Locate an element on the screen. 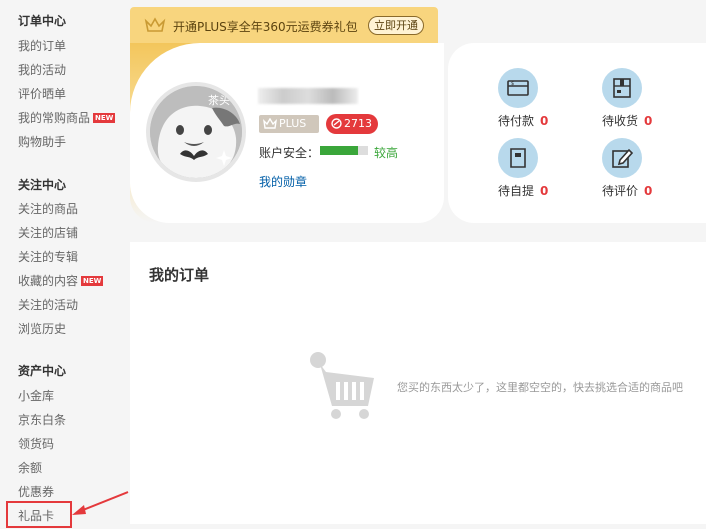  pending-review: 待评价 0 is located at coordinates (647, 170).